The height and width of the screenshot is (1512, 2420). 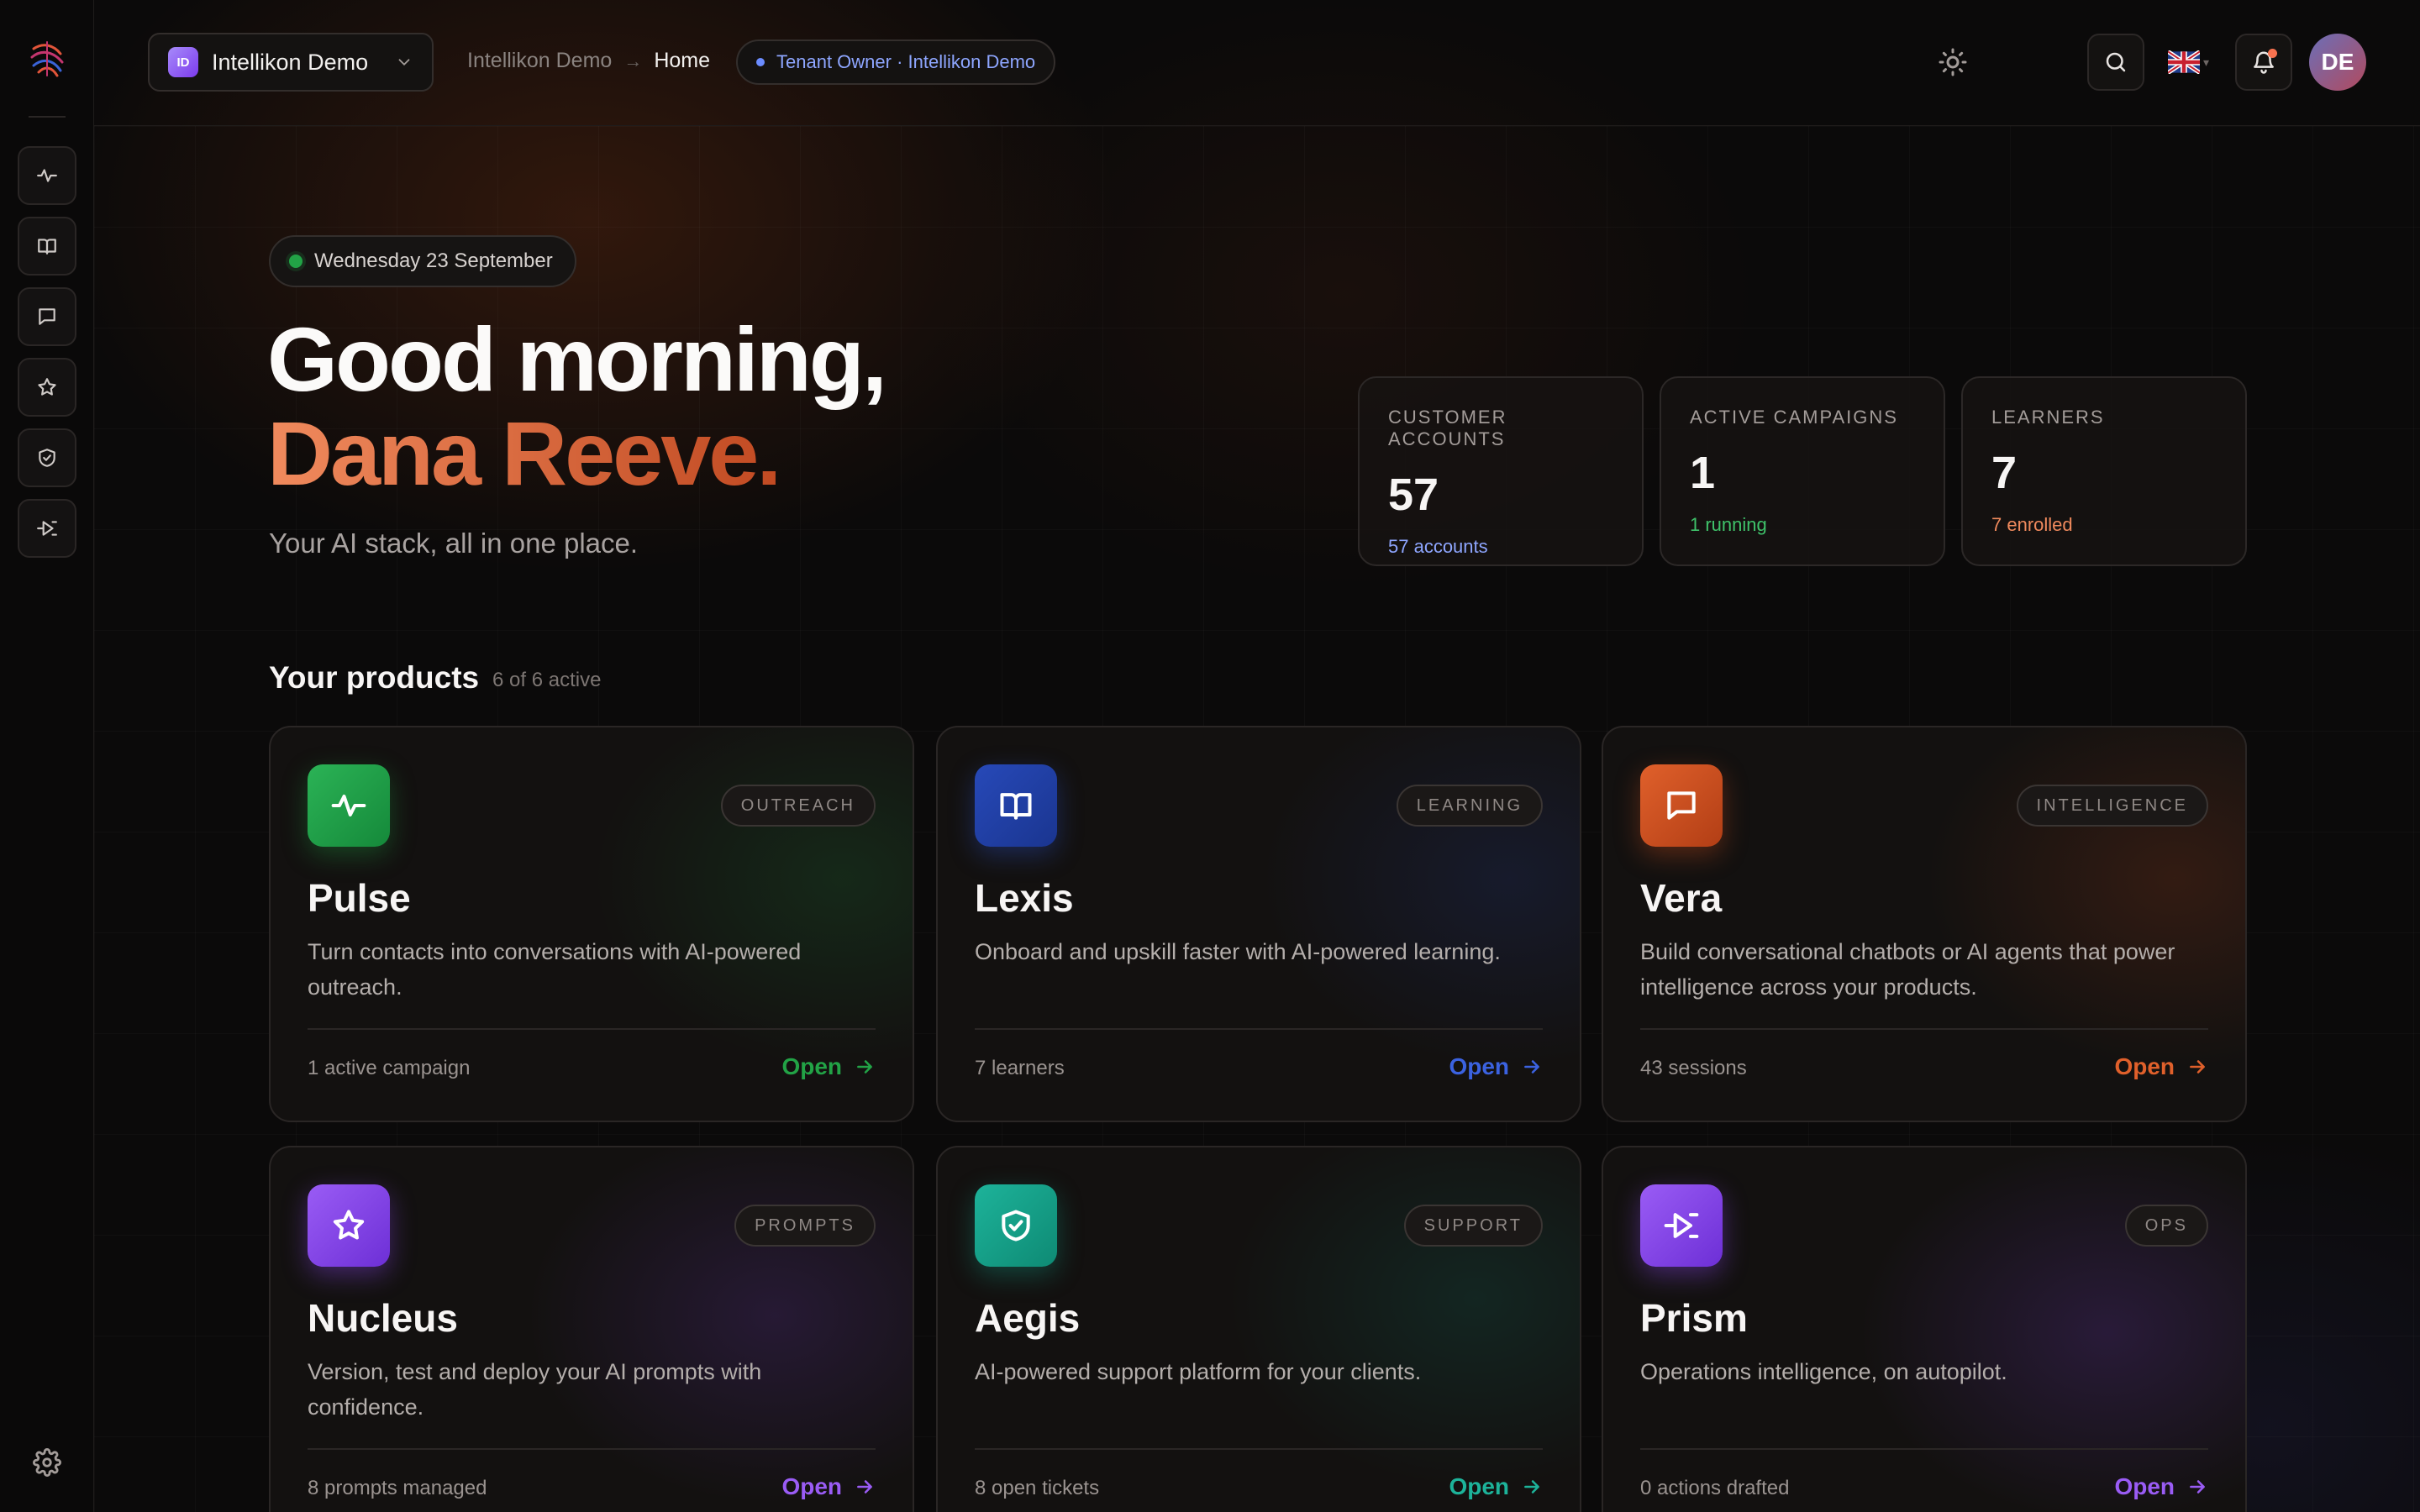 What do you see at coordinates (1823, 1371) in the screenshot?
I see `product-description: Operations intelligence, on autopilot.` at bounding box center [1823, 1371].